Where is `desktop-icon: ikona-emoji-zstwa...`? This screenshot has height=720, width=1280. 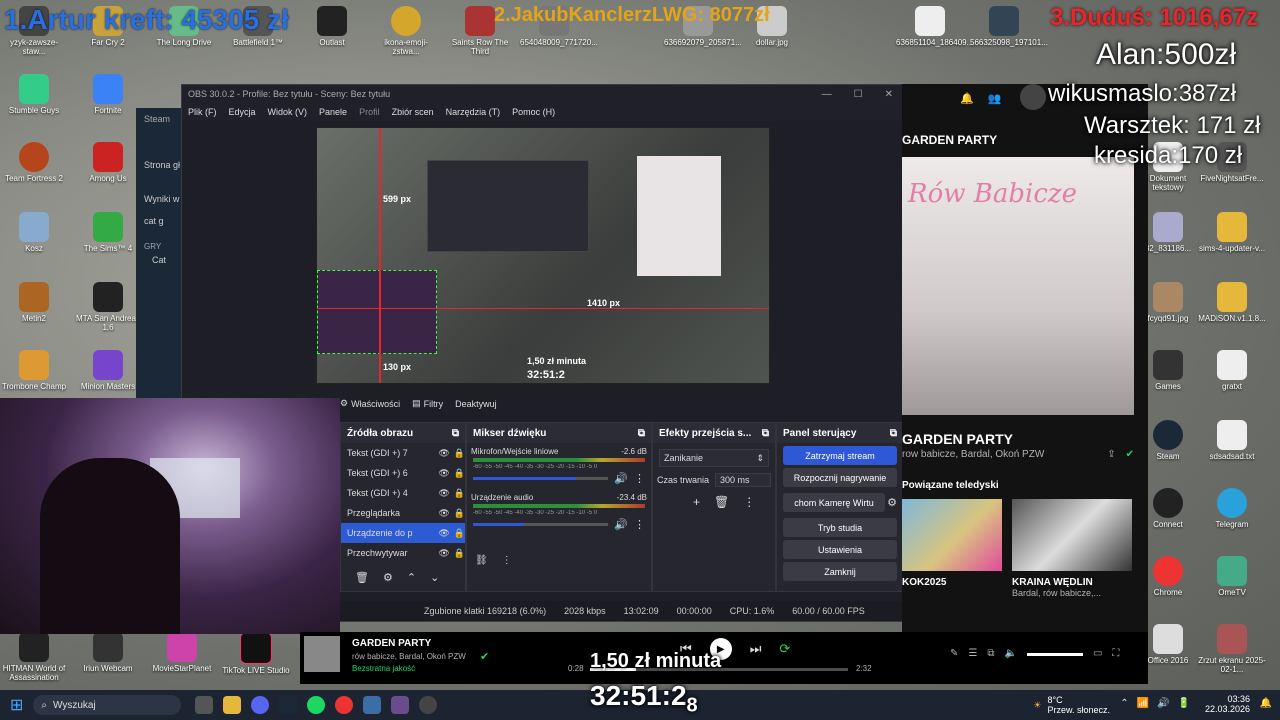
desktop-icon: ikona-emoji-zstwa... is located at coordinates (406, 31).